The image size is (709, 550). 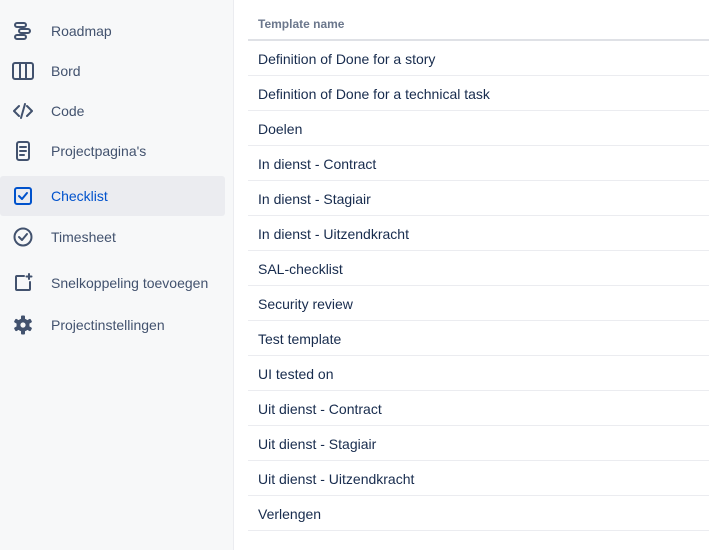 I want to click on sidebar-item-checklist: Checklist, so click(x=112, y=196).